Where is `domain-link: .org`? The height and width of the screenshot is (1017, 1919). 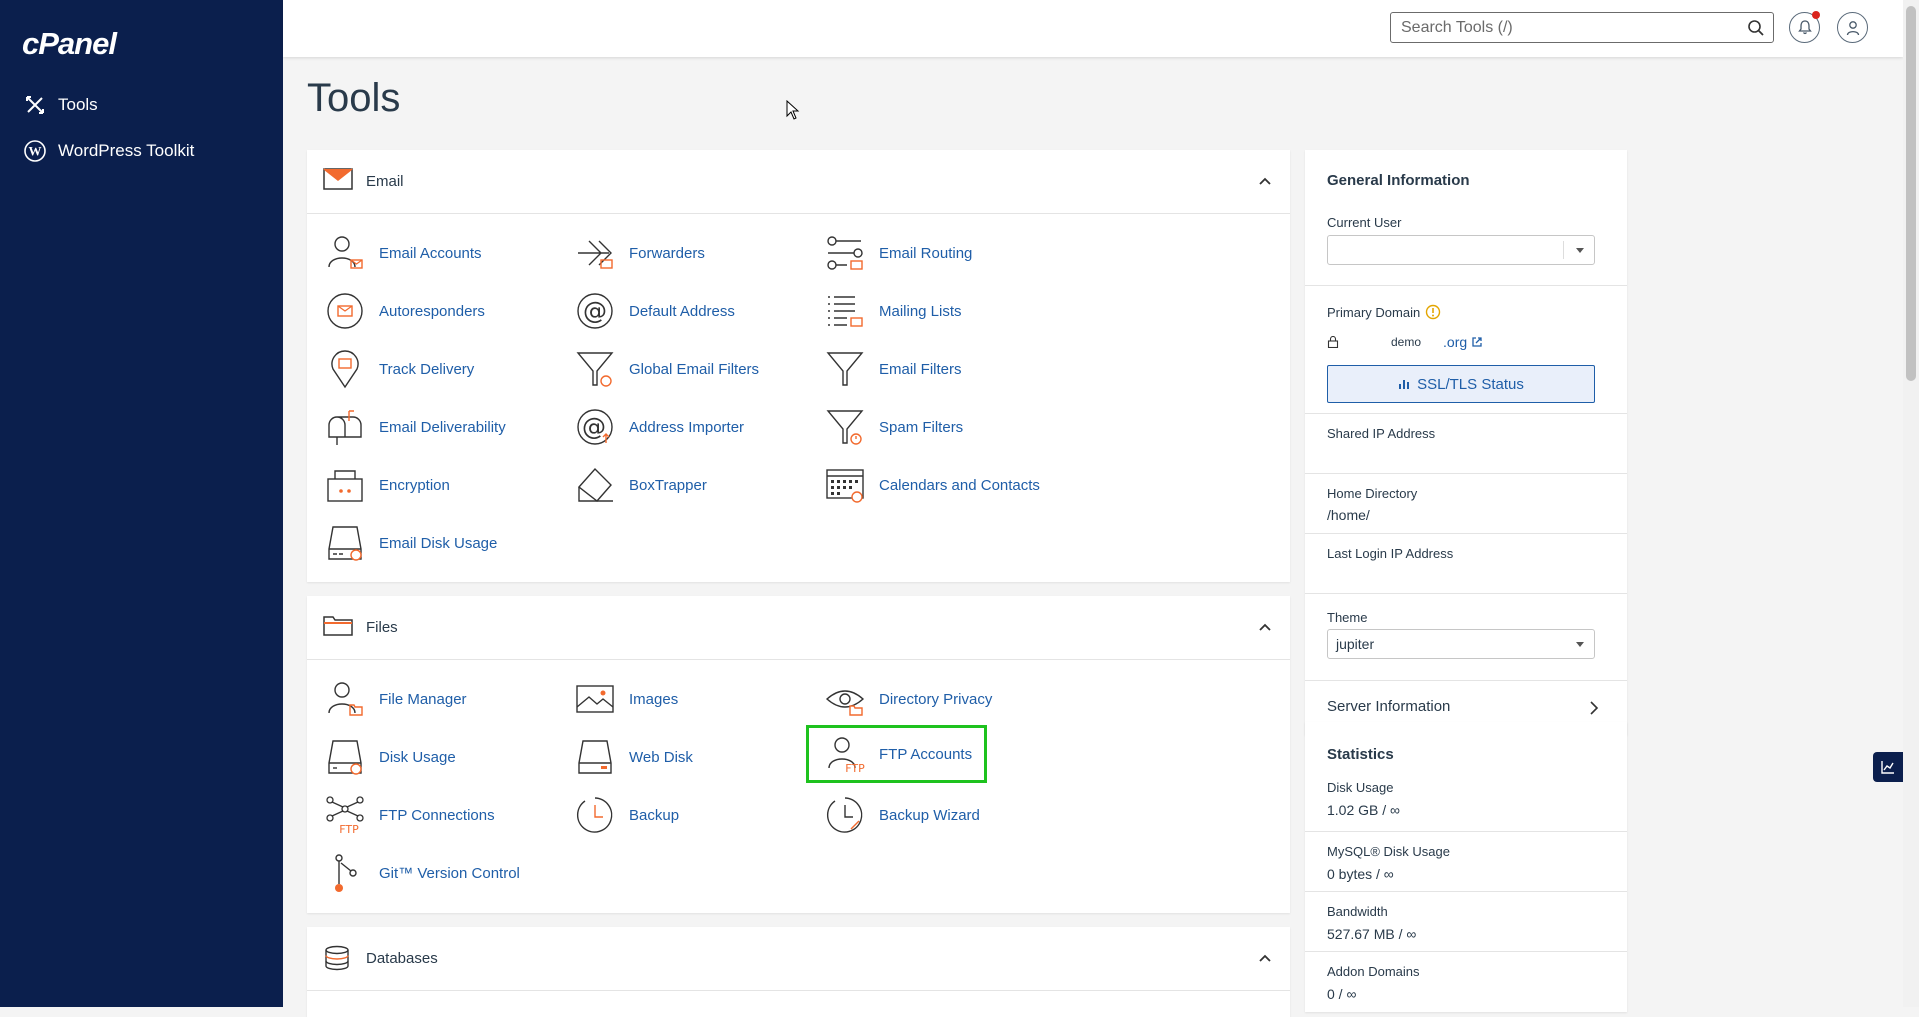 domain-link: .org is located at coordinates (1455, 342).